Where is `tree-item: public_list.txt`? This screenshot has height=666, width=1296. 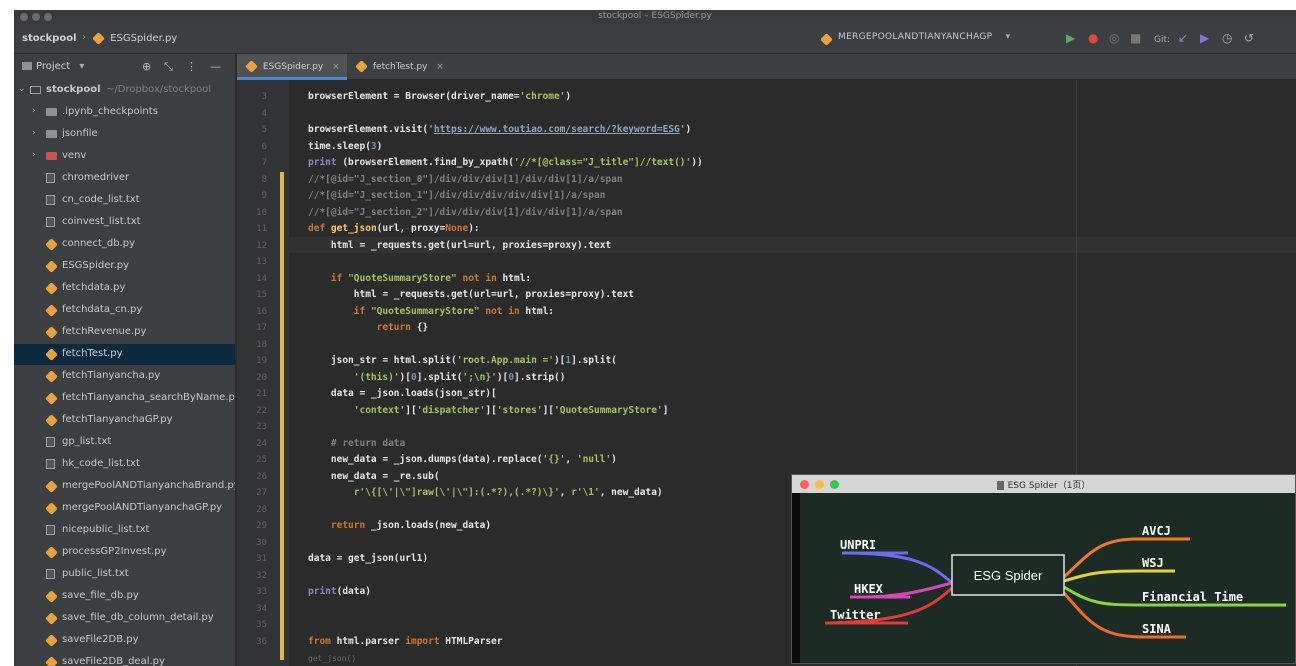
tree-item: public_list.txt is located at coordinates (124, 574).